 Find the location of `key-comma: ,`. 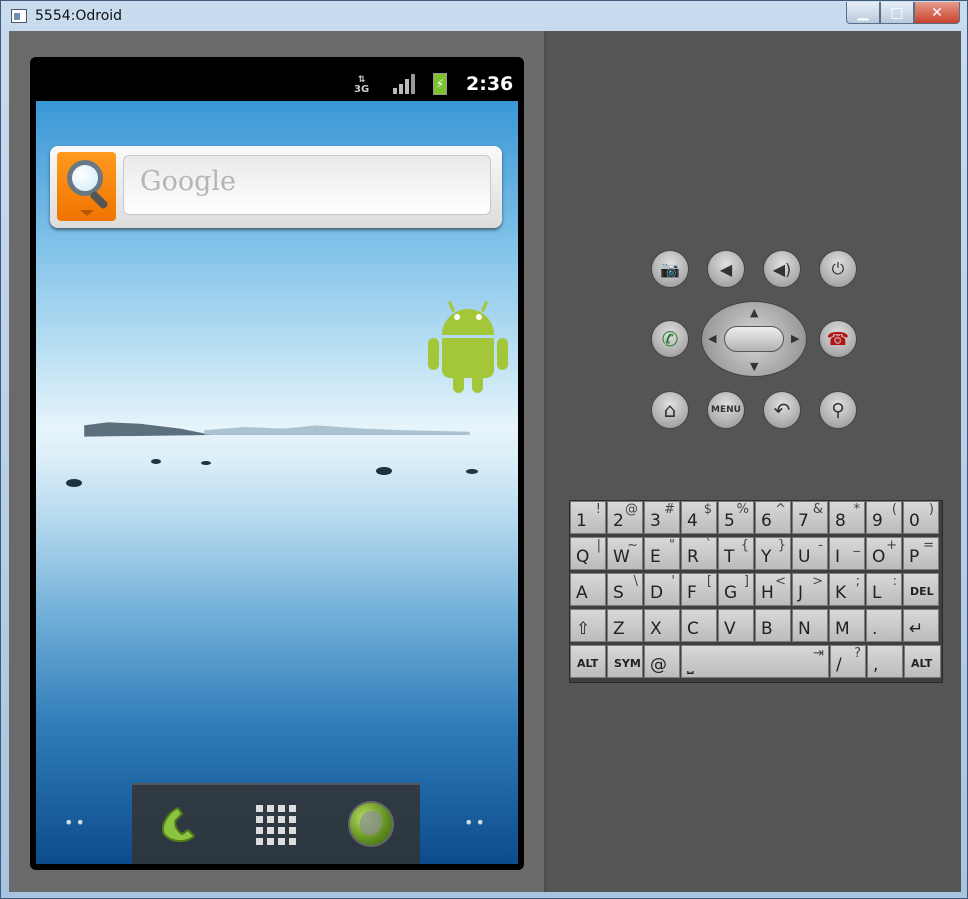

key-comma: , is located at coordinates (885, 661).